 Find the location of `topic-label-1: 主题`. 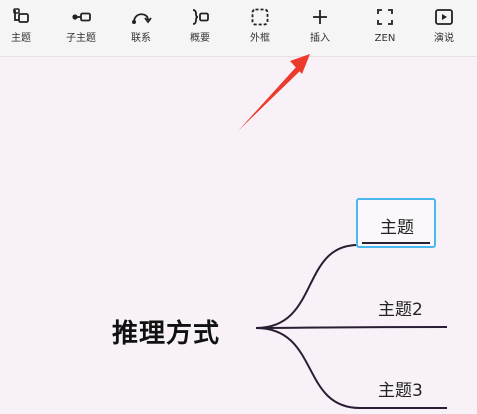

topic-label-1: 主题 is located at coordinates (397, 228).